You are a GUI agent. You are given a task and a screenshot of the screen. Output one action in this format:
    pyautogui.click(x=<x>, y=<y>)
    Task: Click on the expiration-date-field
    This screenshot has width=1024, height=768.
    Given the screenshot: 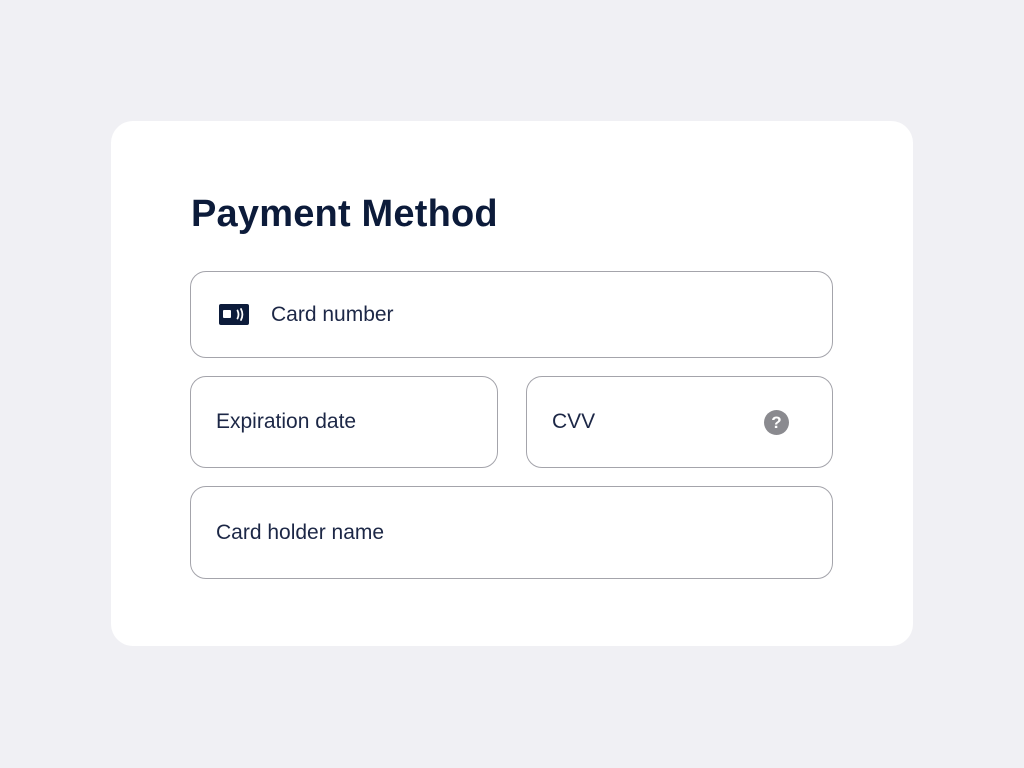 What is the action you would take?
    pyautogui.click(x=344, y=422)
    